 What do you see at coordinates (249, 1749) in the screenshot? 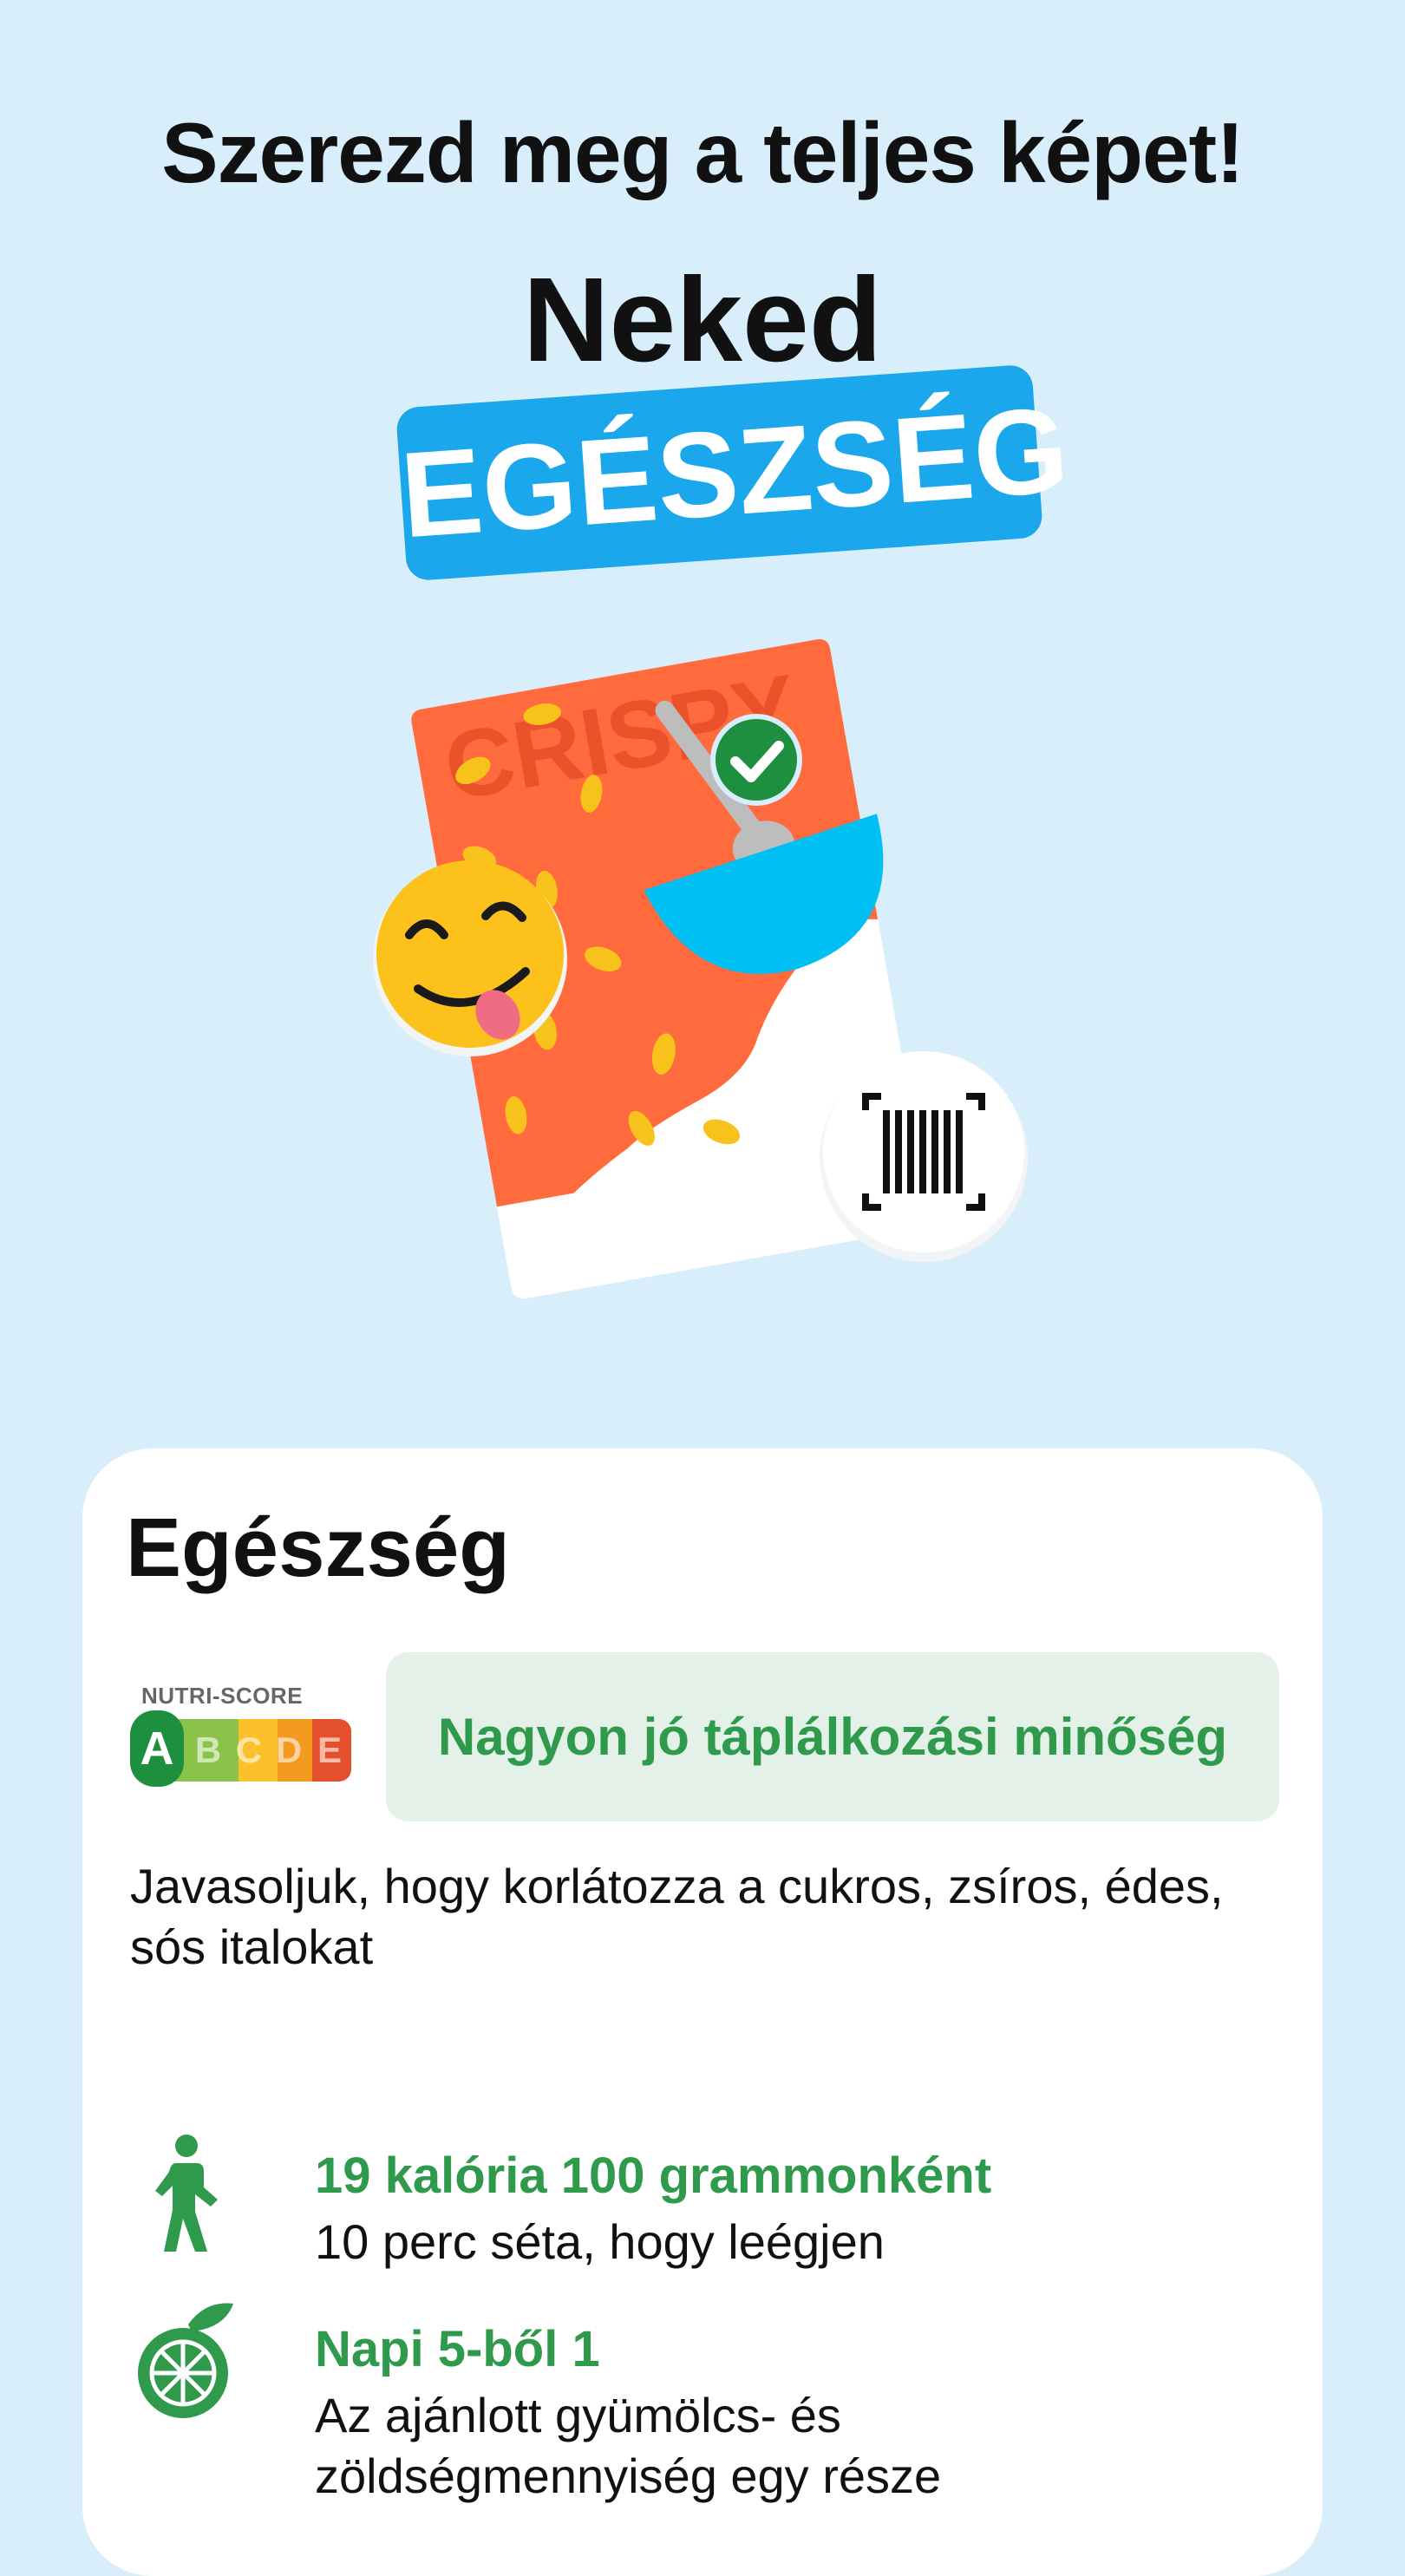
I see `nutri-grade-c: C` at bounding box center [249, 1749].